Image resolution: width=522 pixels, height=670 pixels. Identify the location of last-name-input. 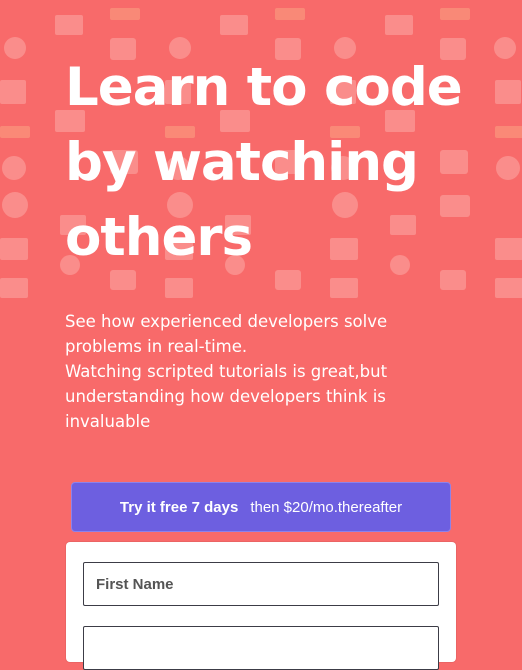
(261, 648).